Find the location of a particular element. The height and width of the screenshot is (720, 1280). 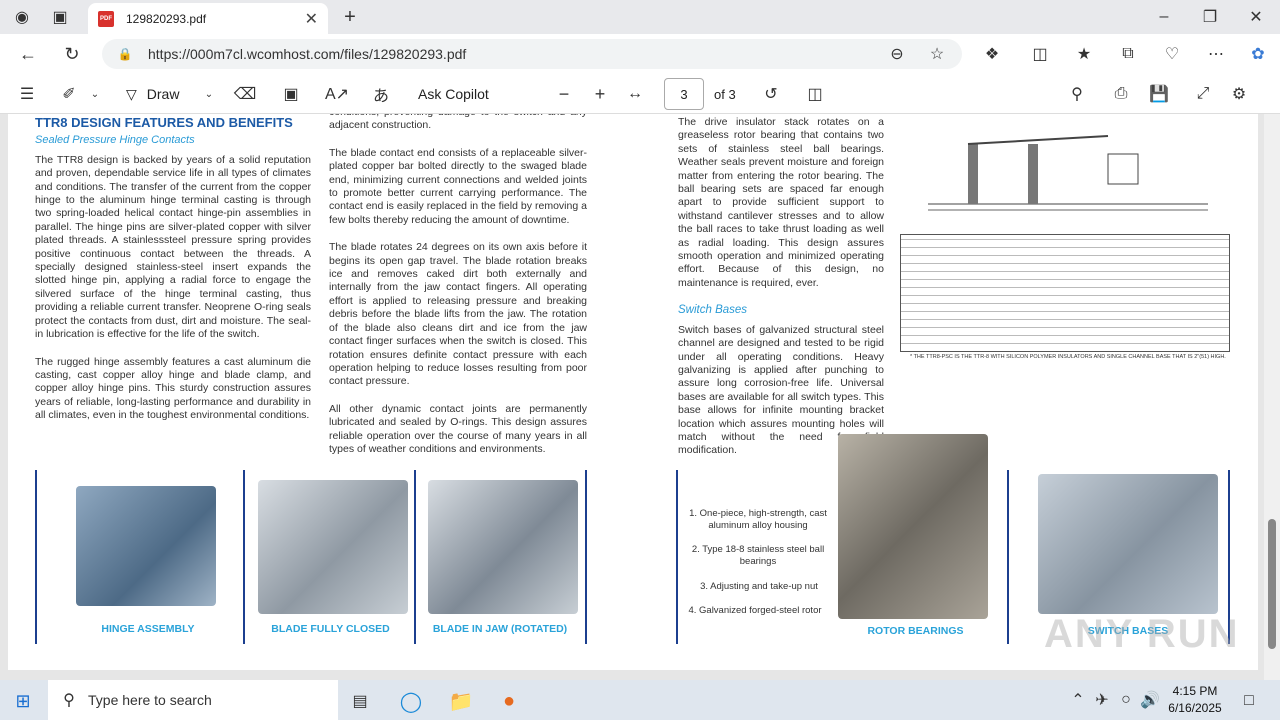

refresh-icon: ↻ is located at coordinates (72, 54).